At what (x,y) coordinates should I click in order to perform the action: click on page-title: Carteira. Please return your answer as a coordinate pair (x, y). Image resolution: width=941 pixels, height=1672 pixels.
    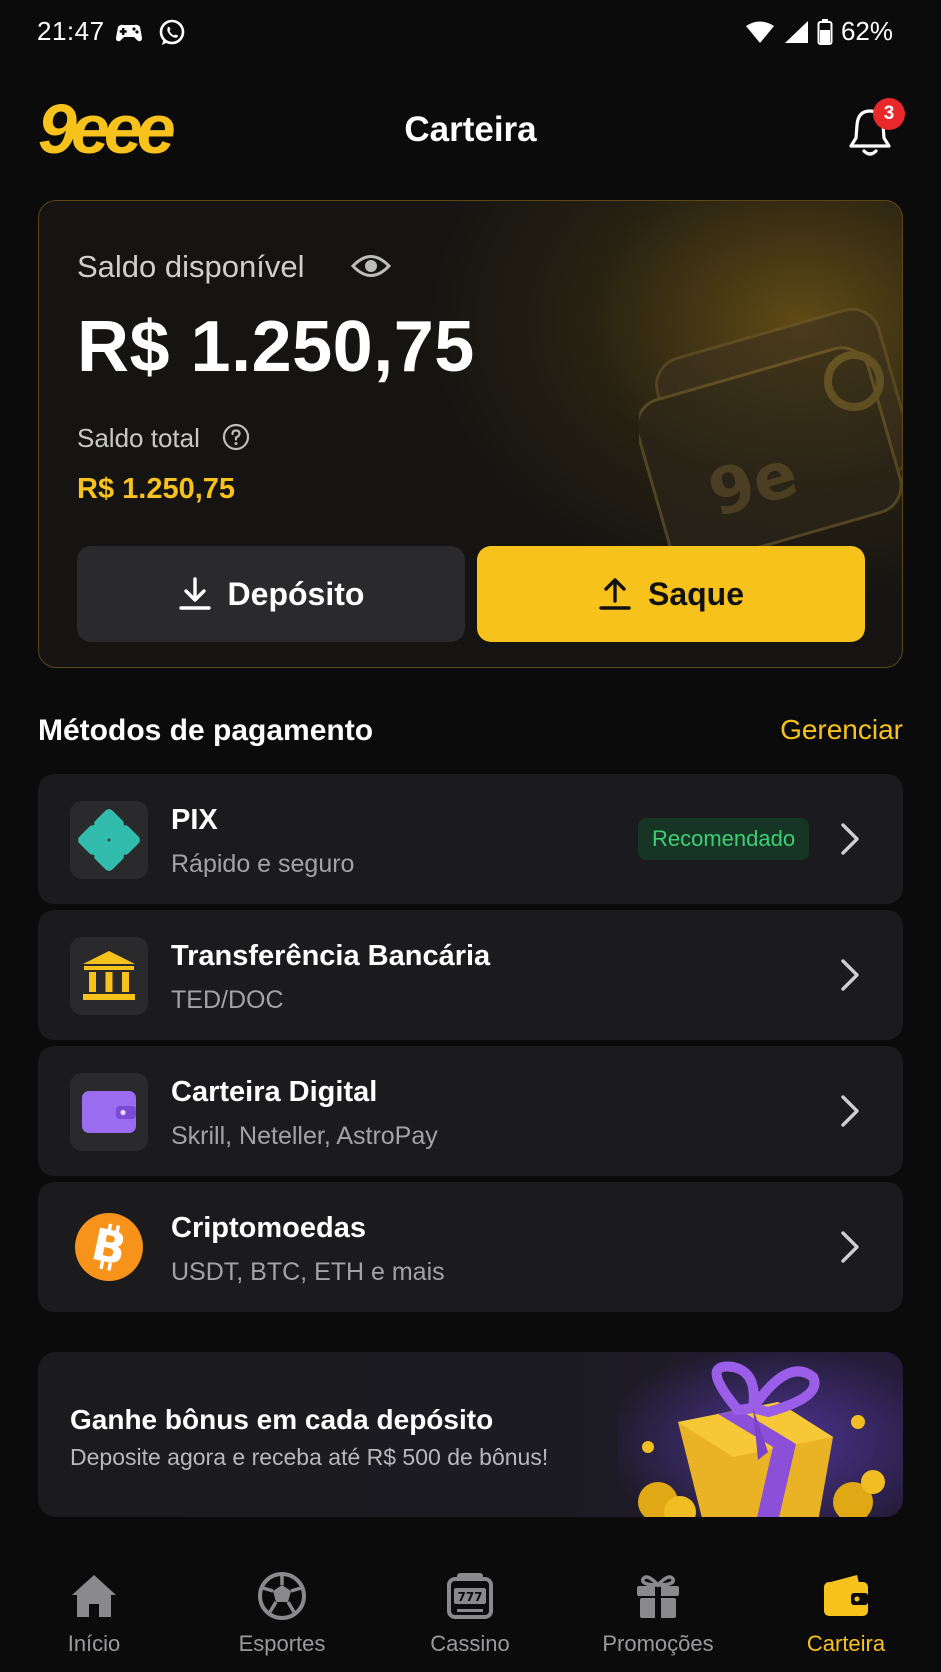
    Looking at the image, I should click on (470, 129).